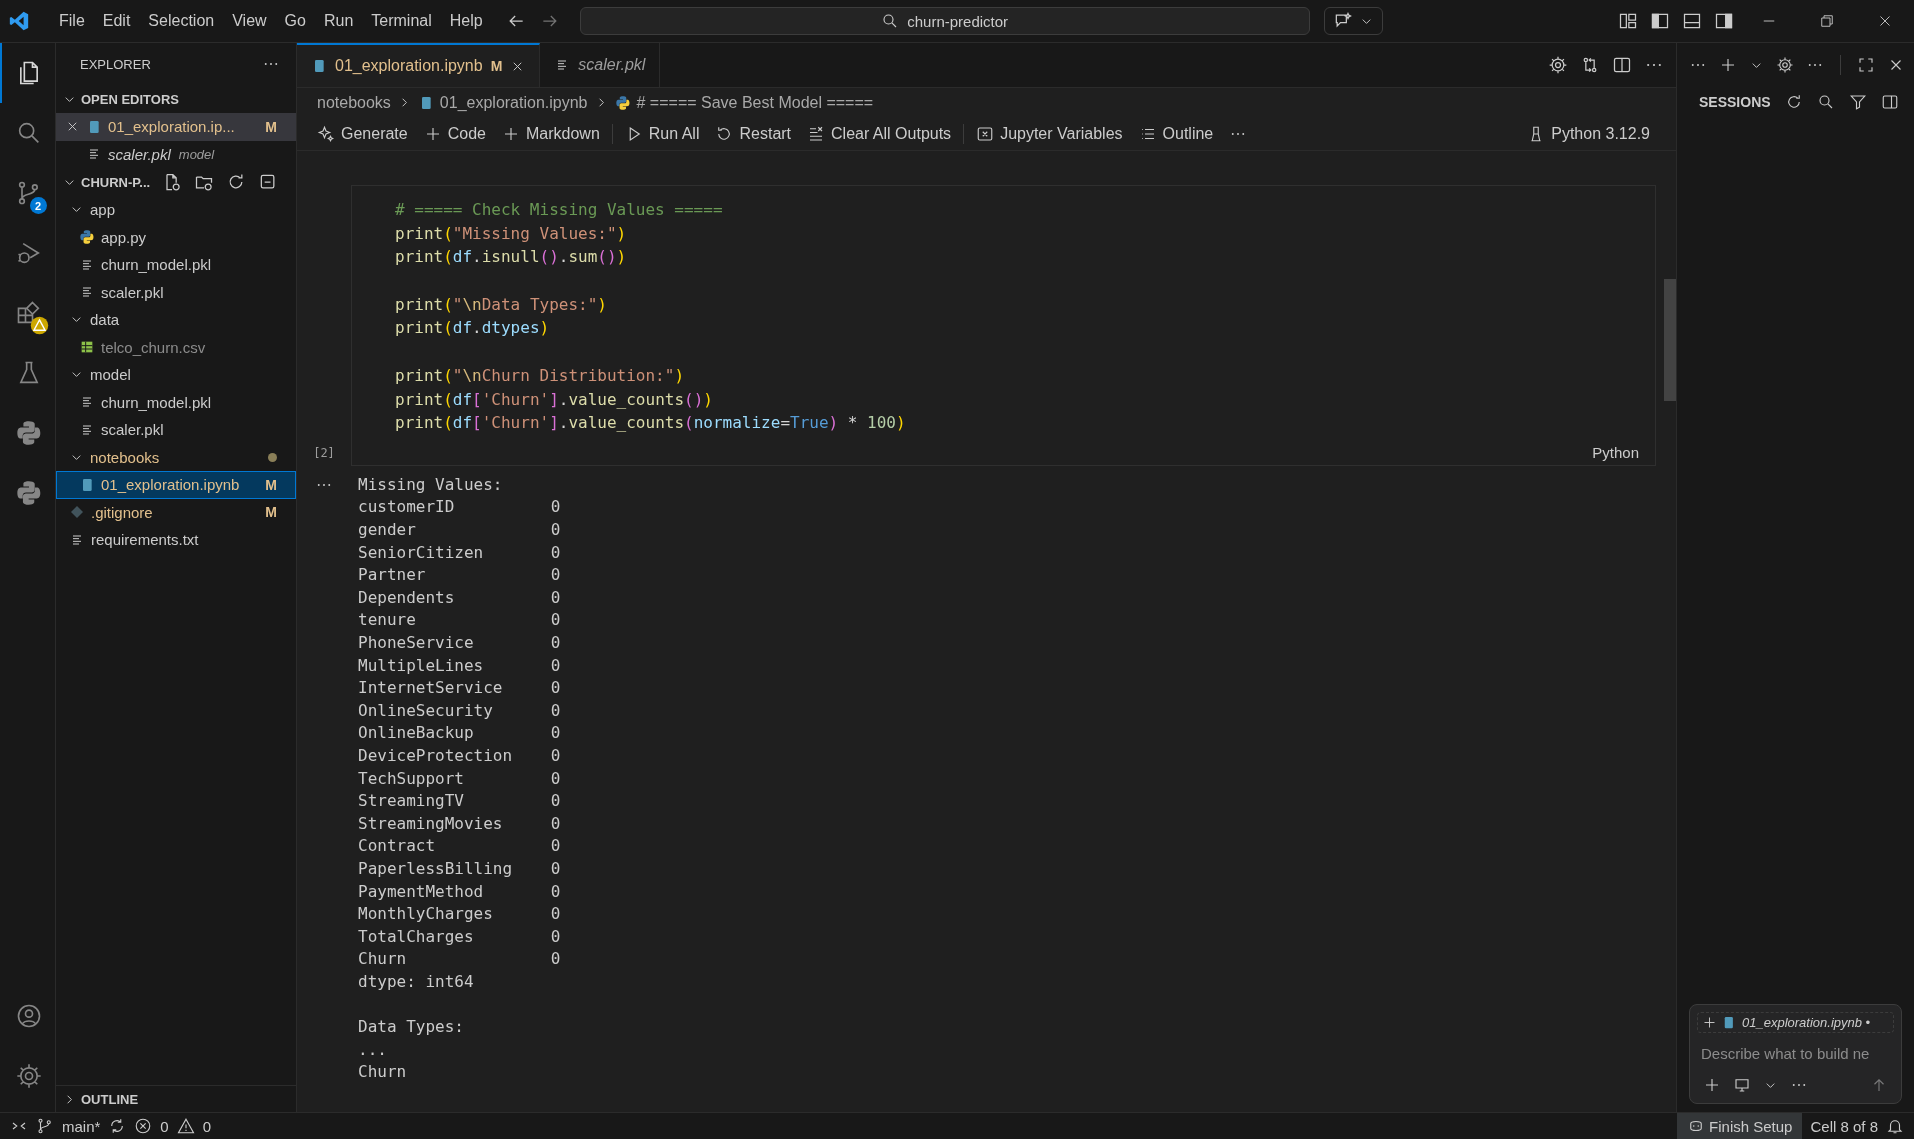  I want to click on open-editor-item: 01_exploration.ip... M, so click(176, 127).